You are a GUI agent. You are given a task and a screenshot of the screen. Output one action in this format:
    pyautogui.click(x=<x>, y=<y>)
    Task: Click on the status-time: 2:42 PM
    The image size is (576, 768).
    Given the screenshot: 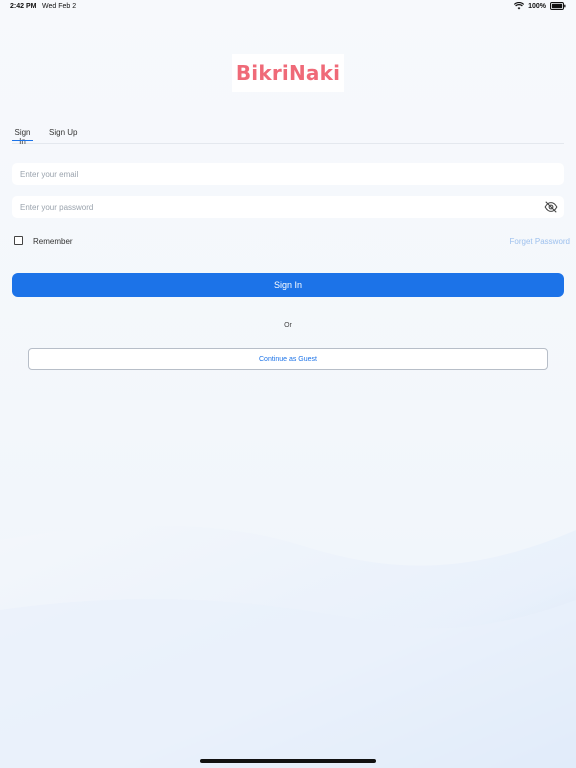 What is the action you would take?
    pyautogui.click(x=23, y=6)
    